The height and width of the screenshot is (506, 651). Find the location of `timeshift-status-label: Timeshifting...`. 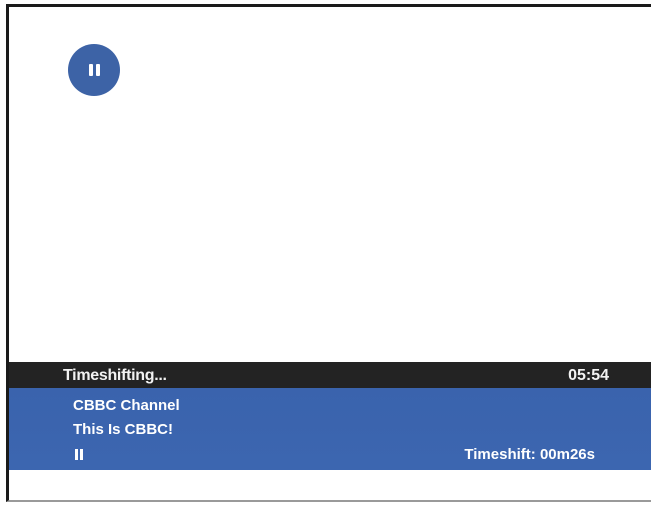

timeshift-status-label: Timeshifting... is located at coordinates (115, 375).